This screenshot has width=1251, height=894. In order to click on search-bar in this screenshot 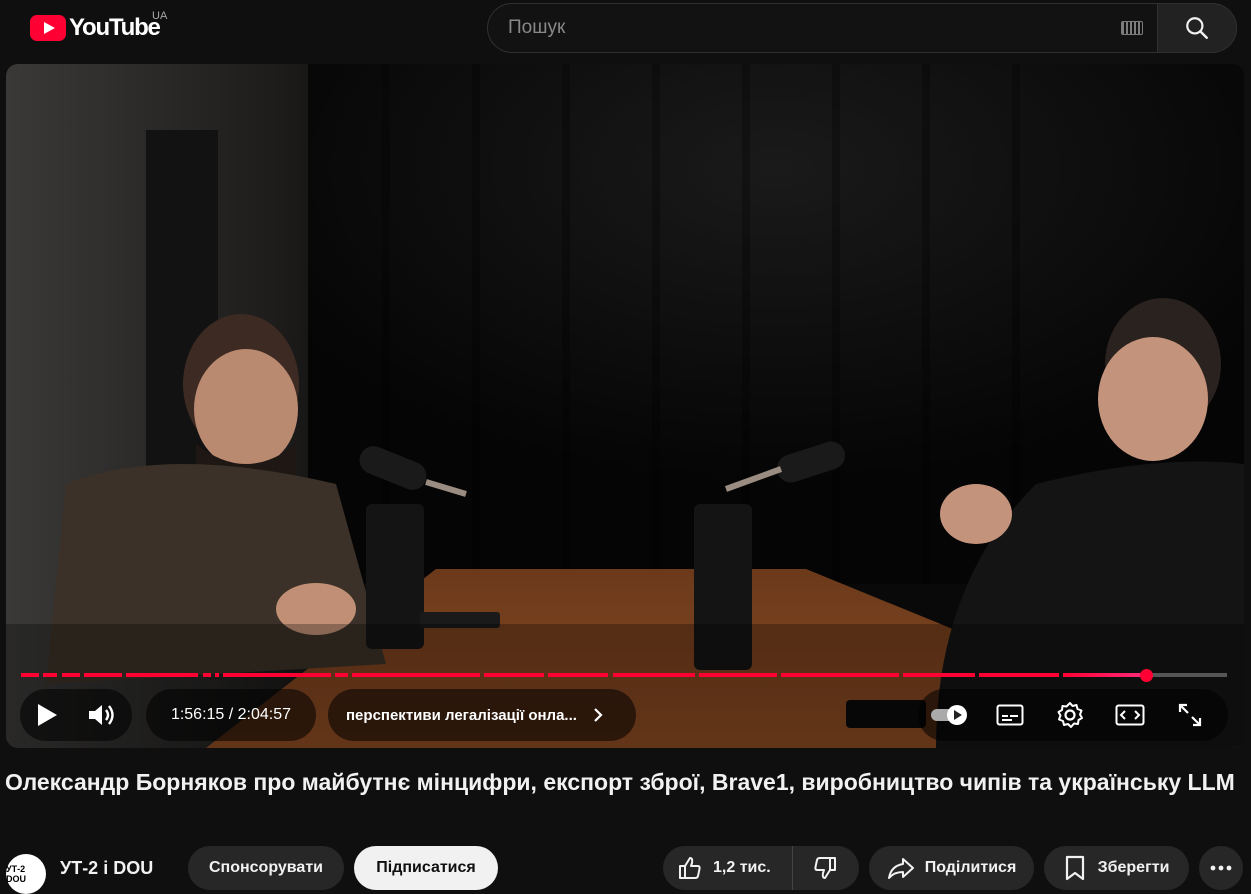, I will do `click(862, 28)`.